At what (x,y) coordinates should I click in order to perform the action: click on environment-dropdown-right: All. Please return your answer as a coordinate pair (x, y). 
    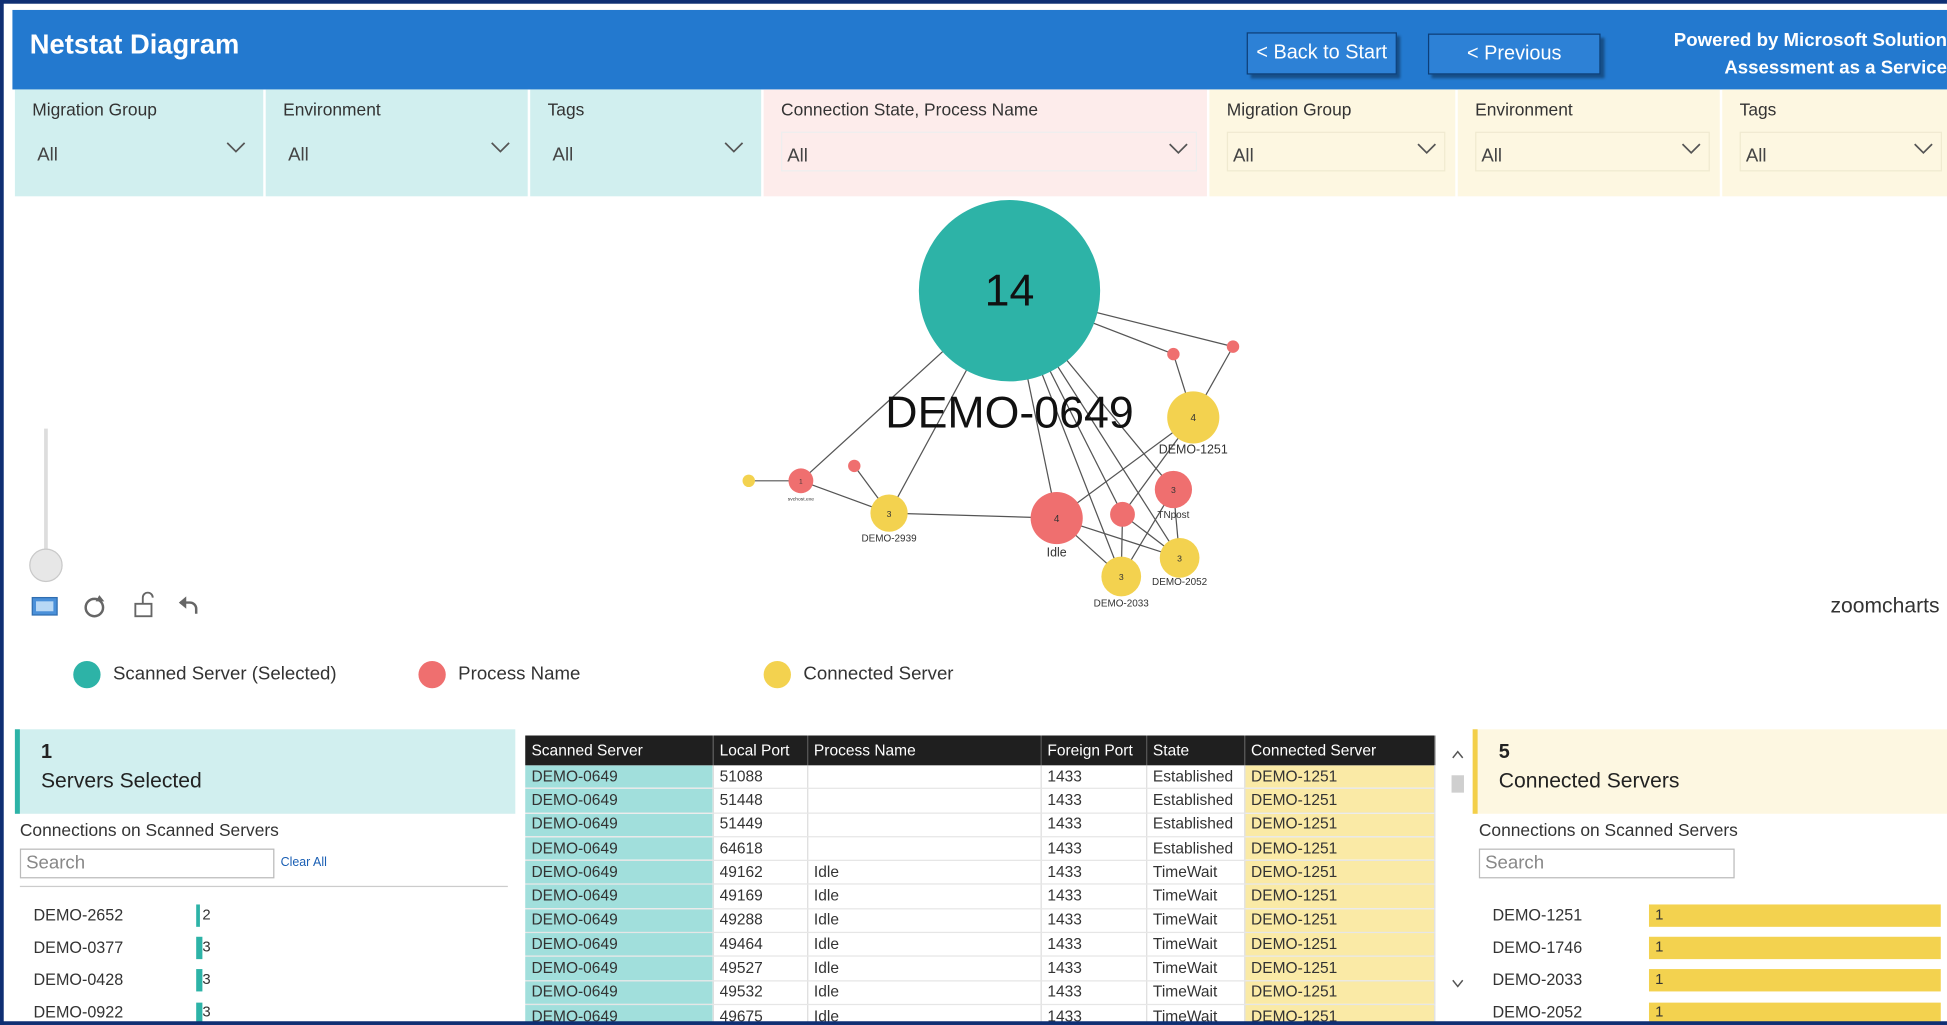
    Looking at the image, I should click on (1592, 151).